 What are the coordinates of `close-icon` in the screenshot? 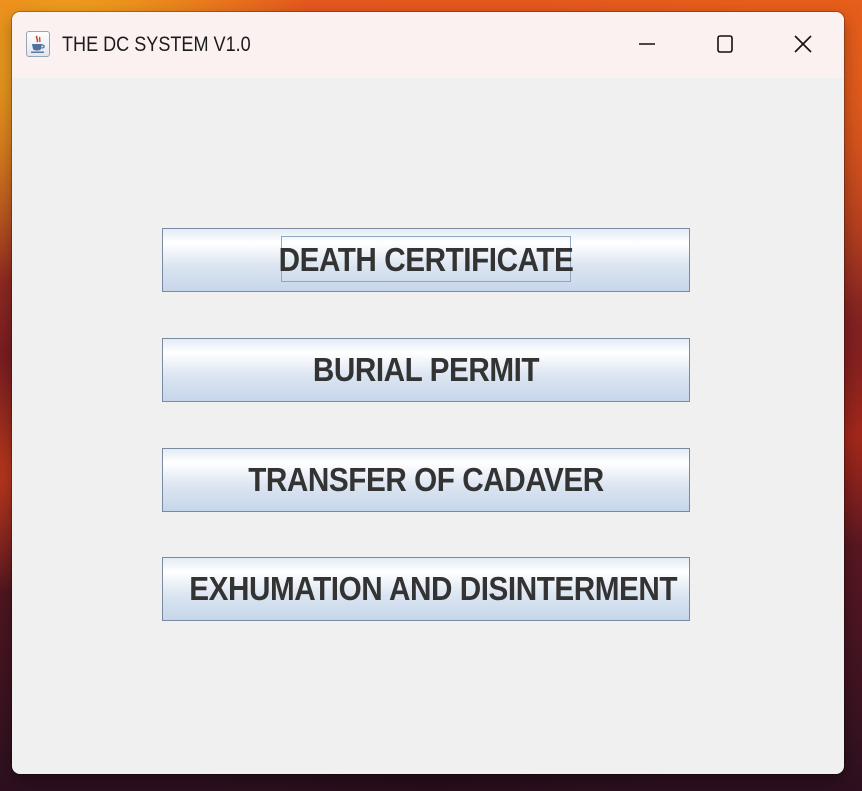 It's located at (803, 44).